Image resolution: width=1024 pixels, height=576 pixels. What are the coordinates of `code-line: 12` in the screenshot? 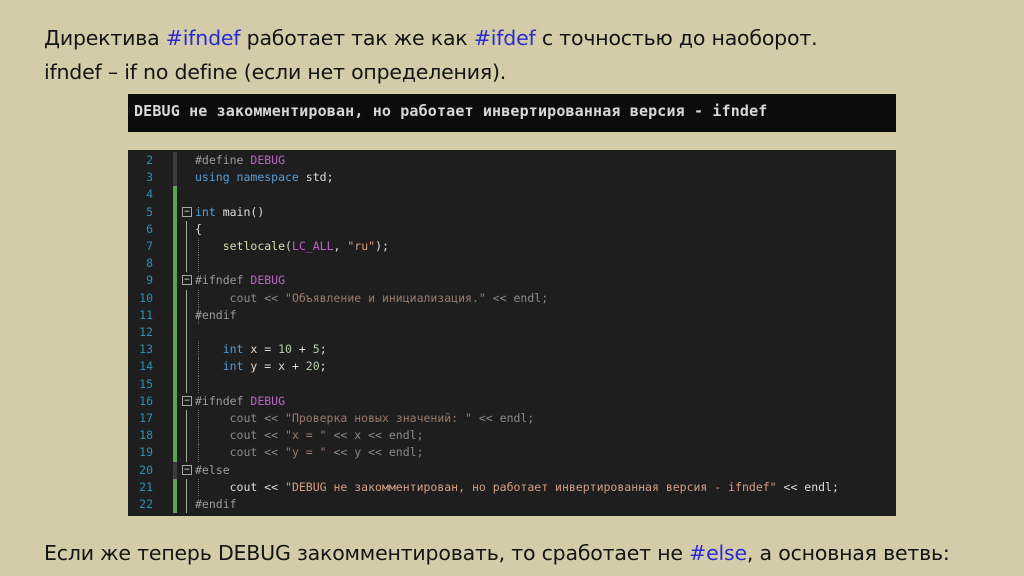 It's located at (512, 333).